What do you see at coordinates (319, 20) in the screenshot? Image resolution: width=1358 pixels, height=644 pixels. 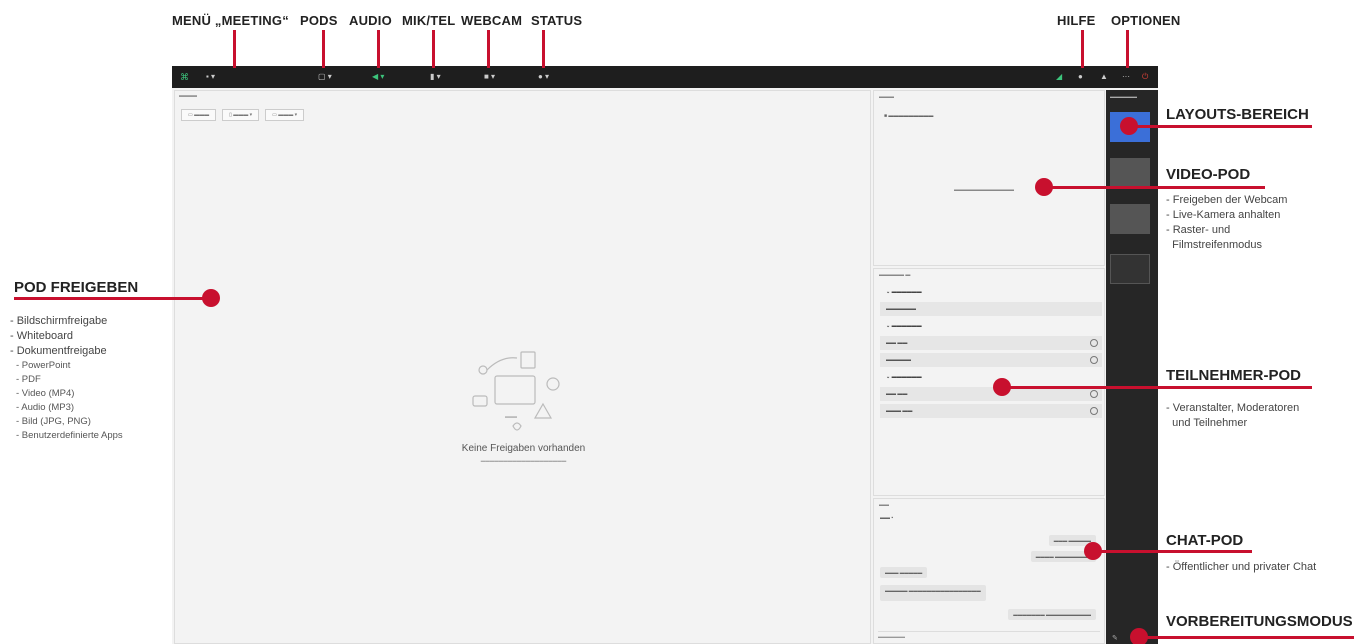 I see `label-pods: PODS` at bounding box center [319, 20].